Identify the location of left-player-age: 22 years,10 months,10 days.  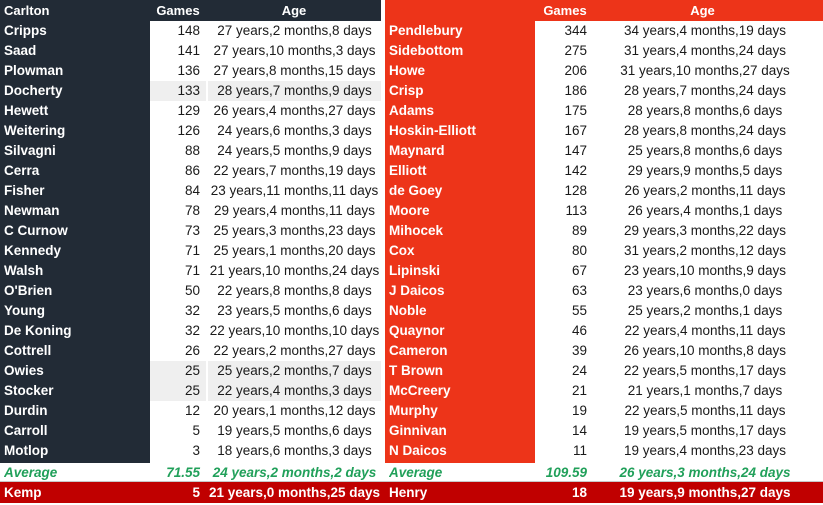
(294, 330).